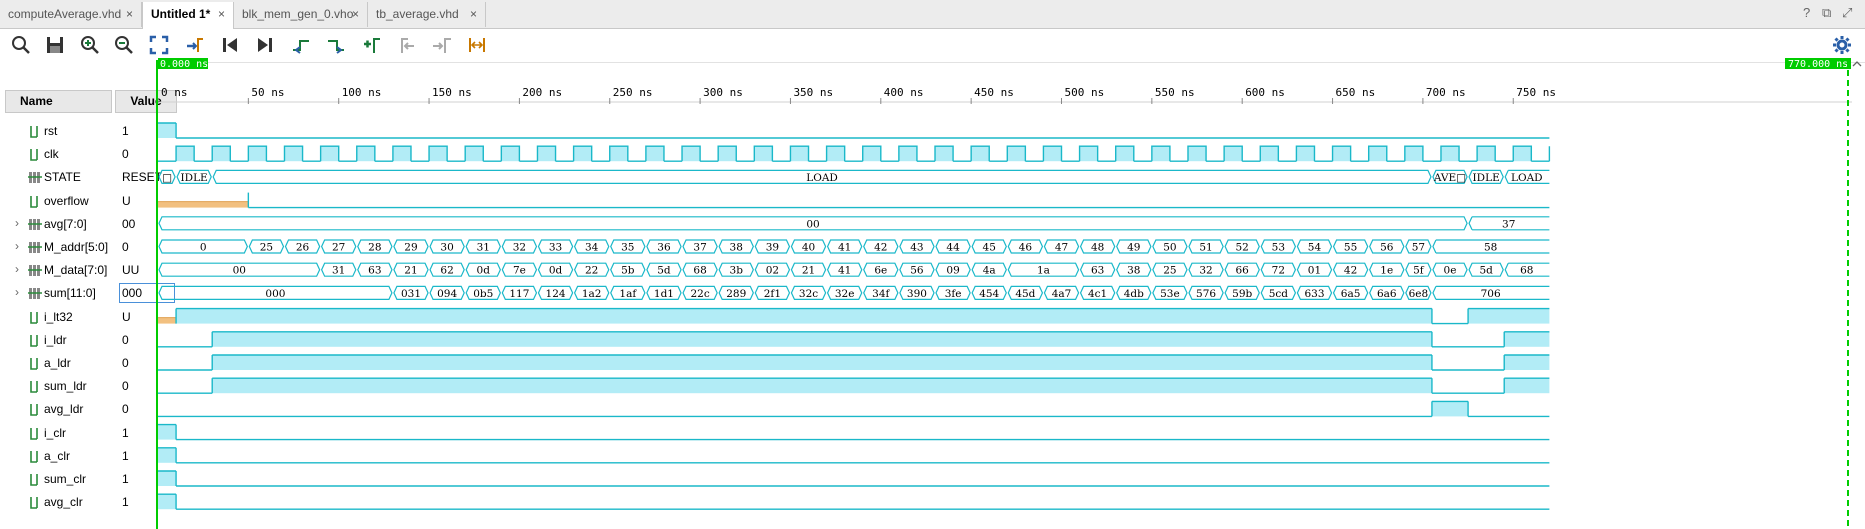  What do you see at coordinates (477, 45) in the screenshot?
I see `swap-cursors-icon` at bounding box center [477, 45].